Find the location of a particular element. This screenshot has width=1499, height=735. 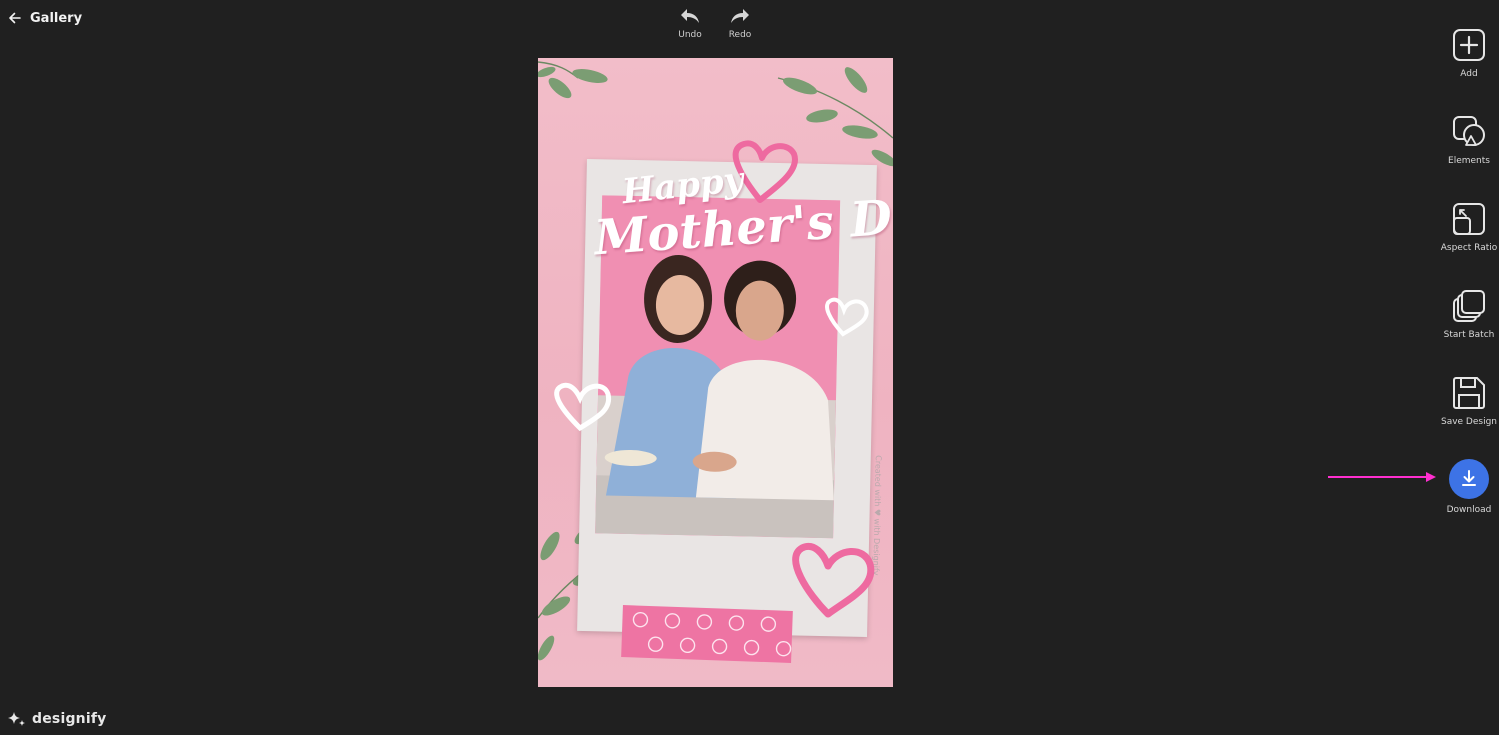

add-button: Add is located at coordinates (1469, 53).